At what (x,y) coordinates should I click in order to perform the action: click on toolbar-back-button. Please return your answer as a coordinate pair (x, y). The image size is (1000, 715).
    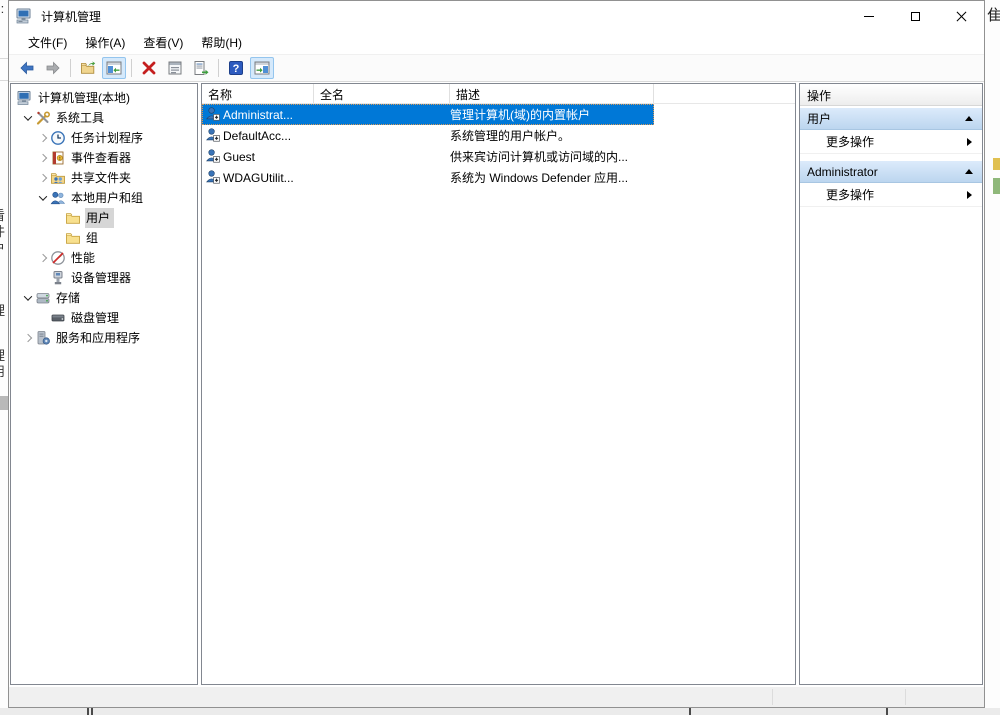
    Looking at the image, I should click on (27, 68).